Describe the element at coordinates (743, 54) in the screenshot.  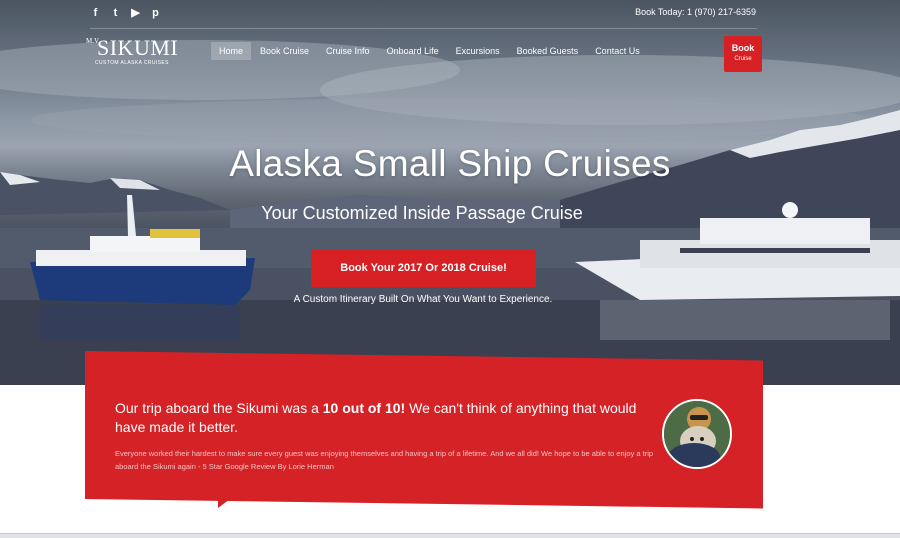
I see `book-cruise-button: Book Cruise` at that location.